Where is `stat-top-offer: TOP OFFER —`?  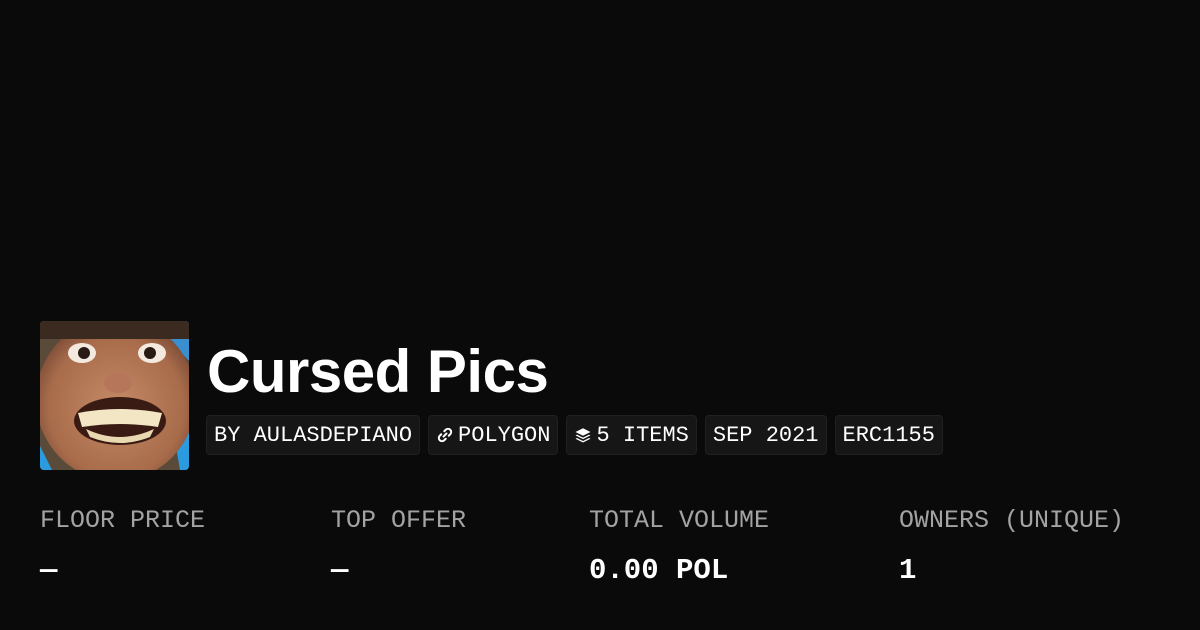
stat-top-offer: TOP OFFER — is located at coordinates (398, 546).